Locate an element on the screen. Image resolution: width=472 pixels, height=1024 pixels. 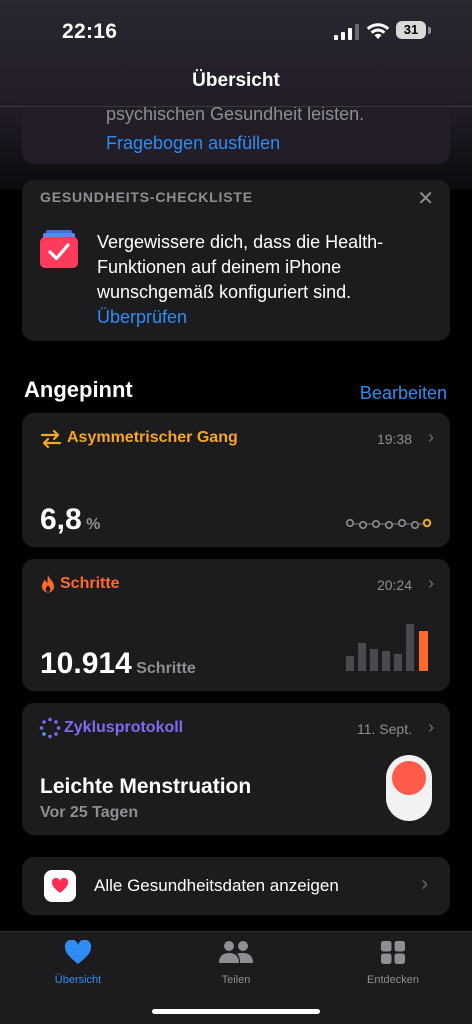
nav-divider is located at coordinates (236, 106).